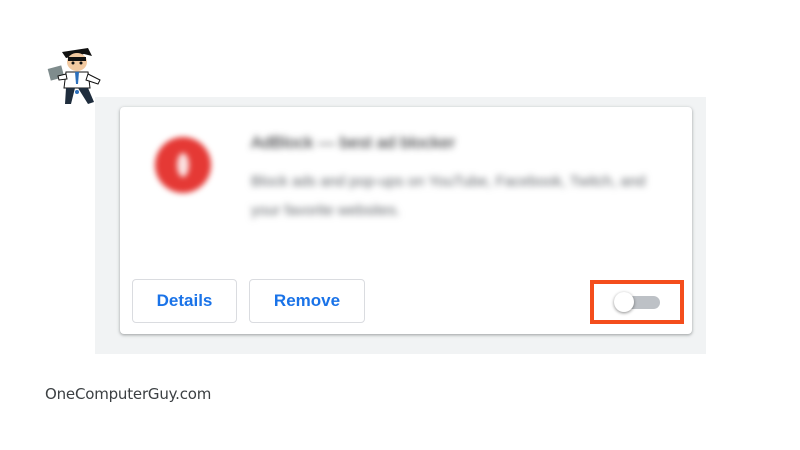 This screenshot has height=450, width=800. What do you see at coordinates (638, 302) in the screenshot?
I see `enable-extension-toggle` at bounding box center [638, 302].